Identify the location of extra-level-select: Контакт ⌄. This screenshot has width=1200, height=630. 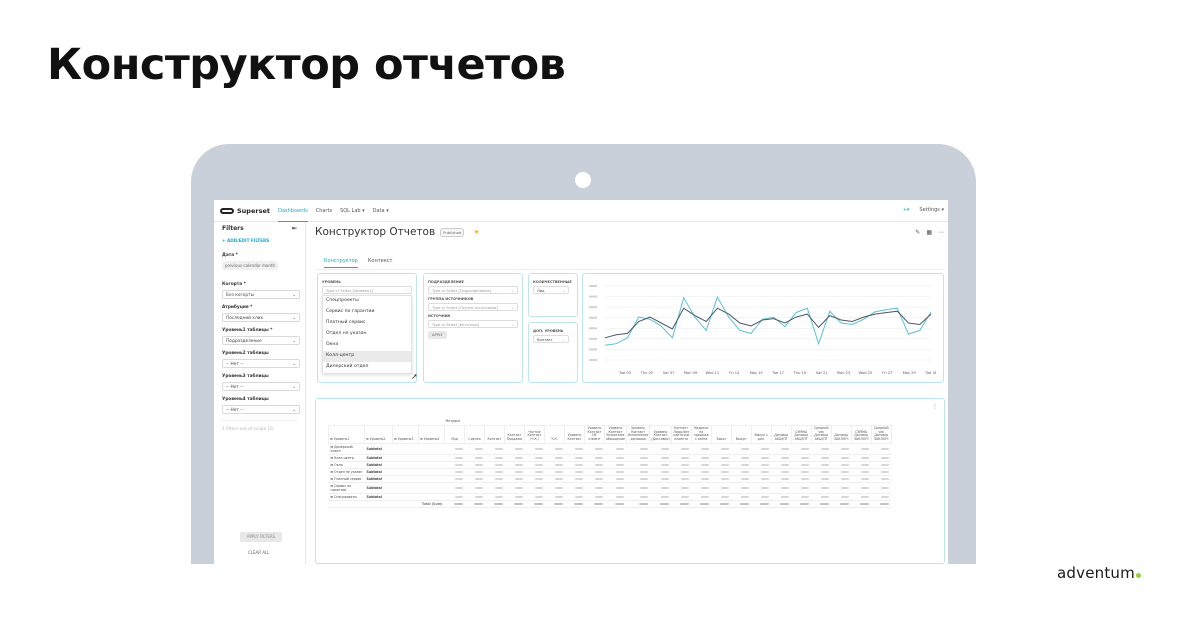
(551, 339).